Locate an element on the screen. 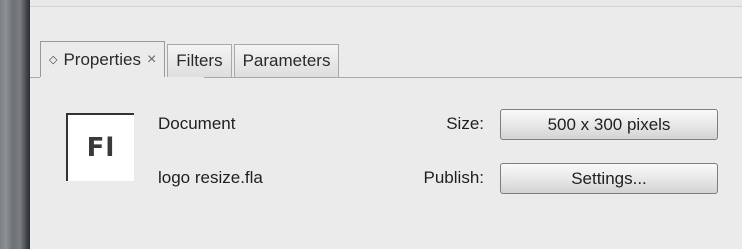 The width and height of the screenshot is (742, 249). flash-document-icon: Fl is located at coordinates (100, 147).